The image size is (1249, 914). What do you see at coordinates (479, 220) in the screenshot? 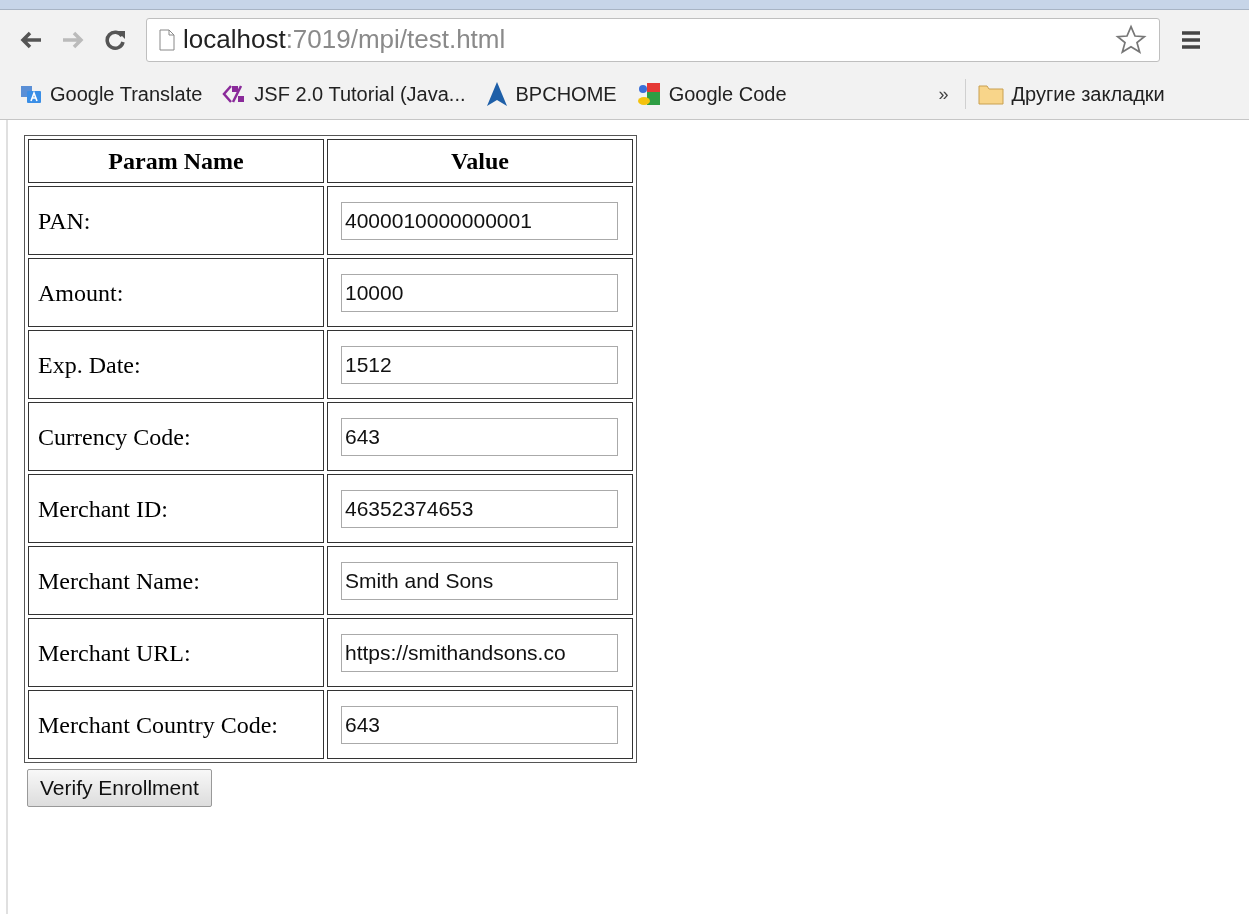
I see `value-input: 4000010000000001` at bounding box center [479, 220].